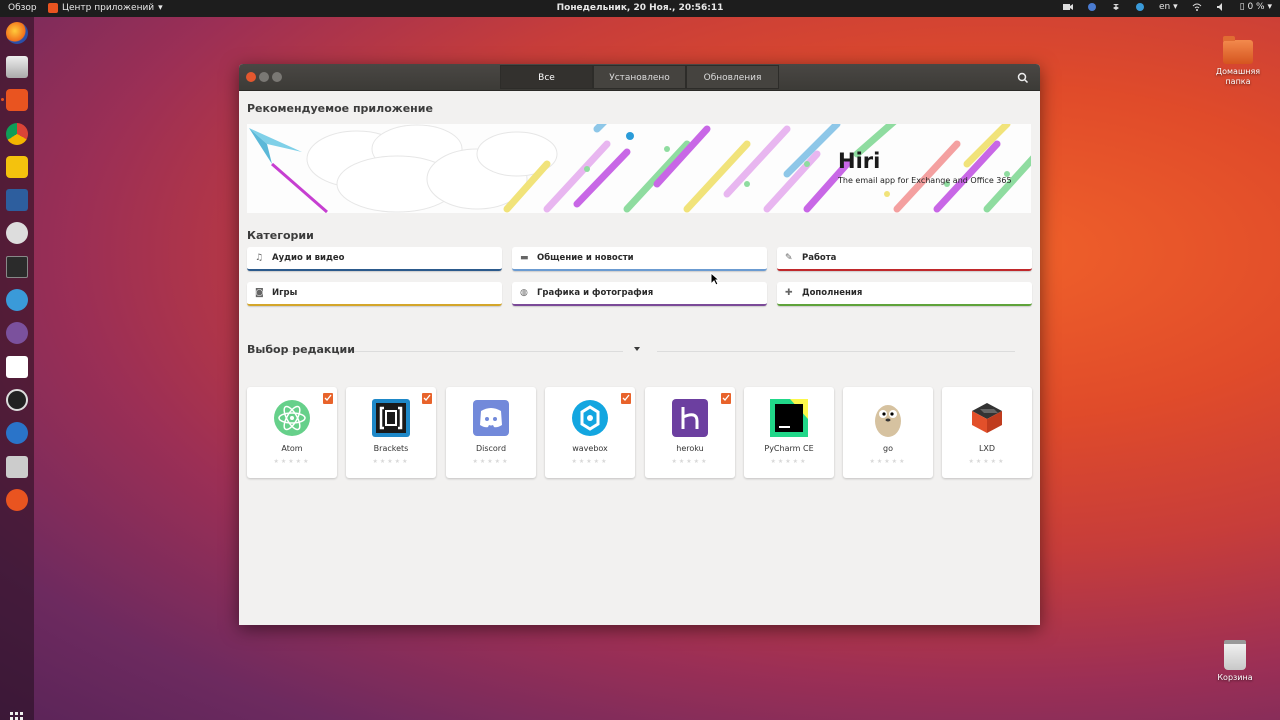 Image resolution: width=1280 pixels, height=720 pixels. I want to click on app-name: Discord, so click(491, 448).